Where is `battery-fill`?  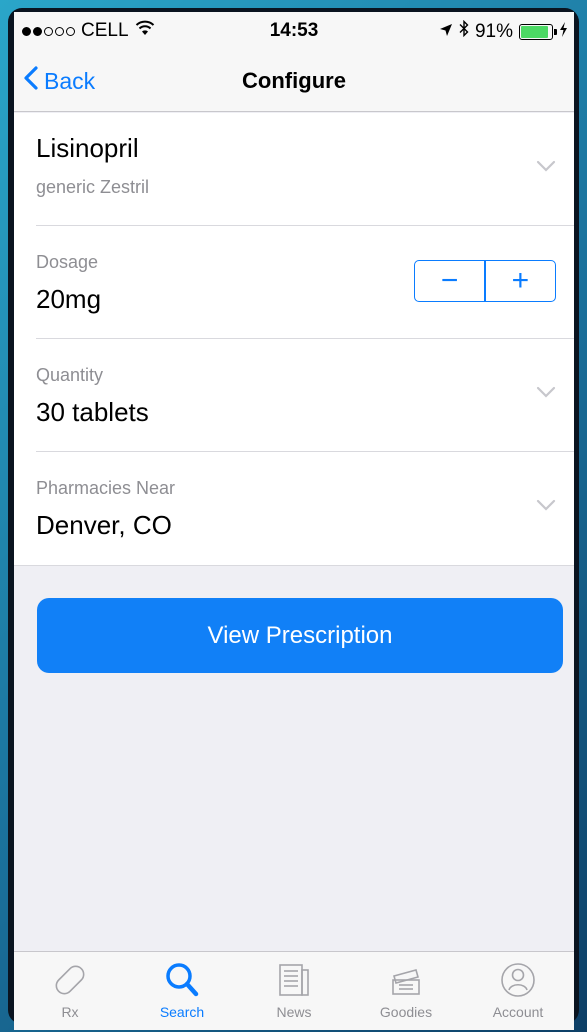
battery-fill is located at coordinates (535, 31).